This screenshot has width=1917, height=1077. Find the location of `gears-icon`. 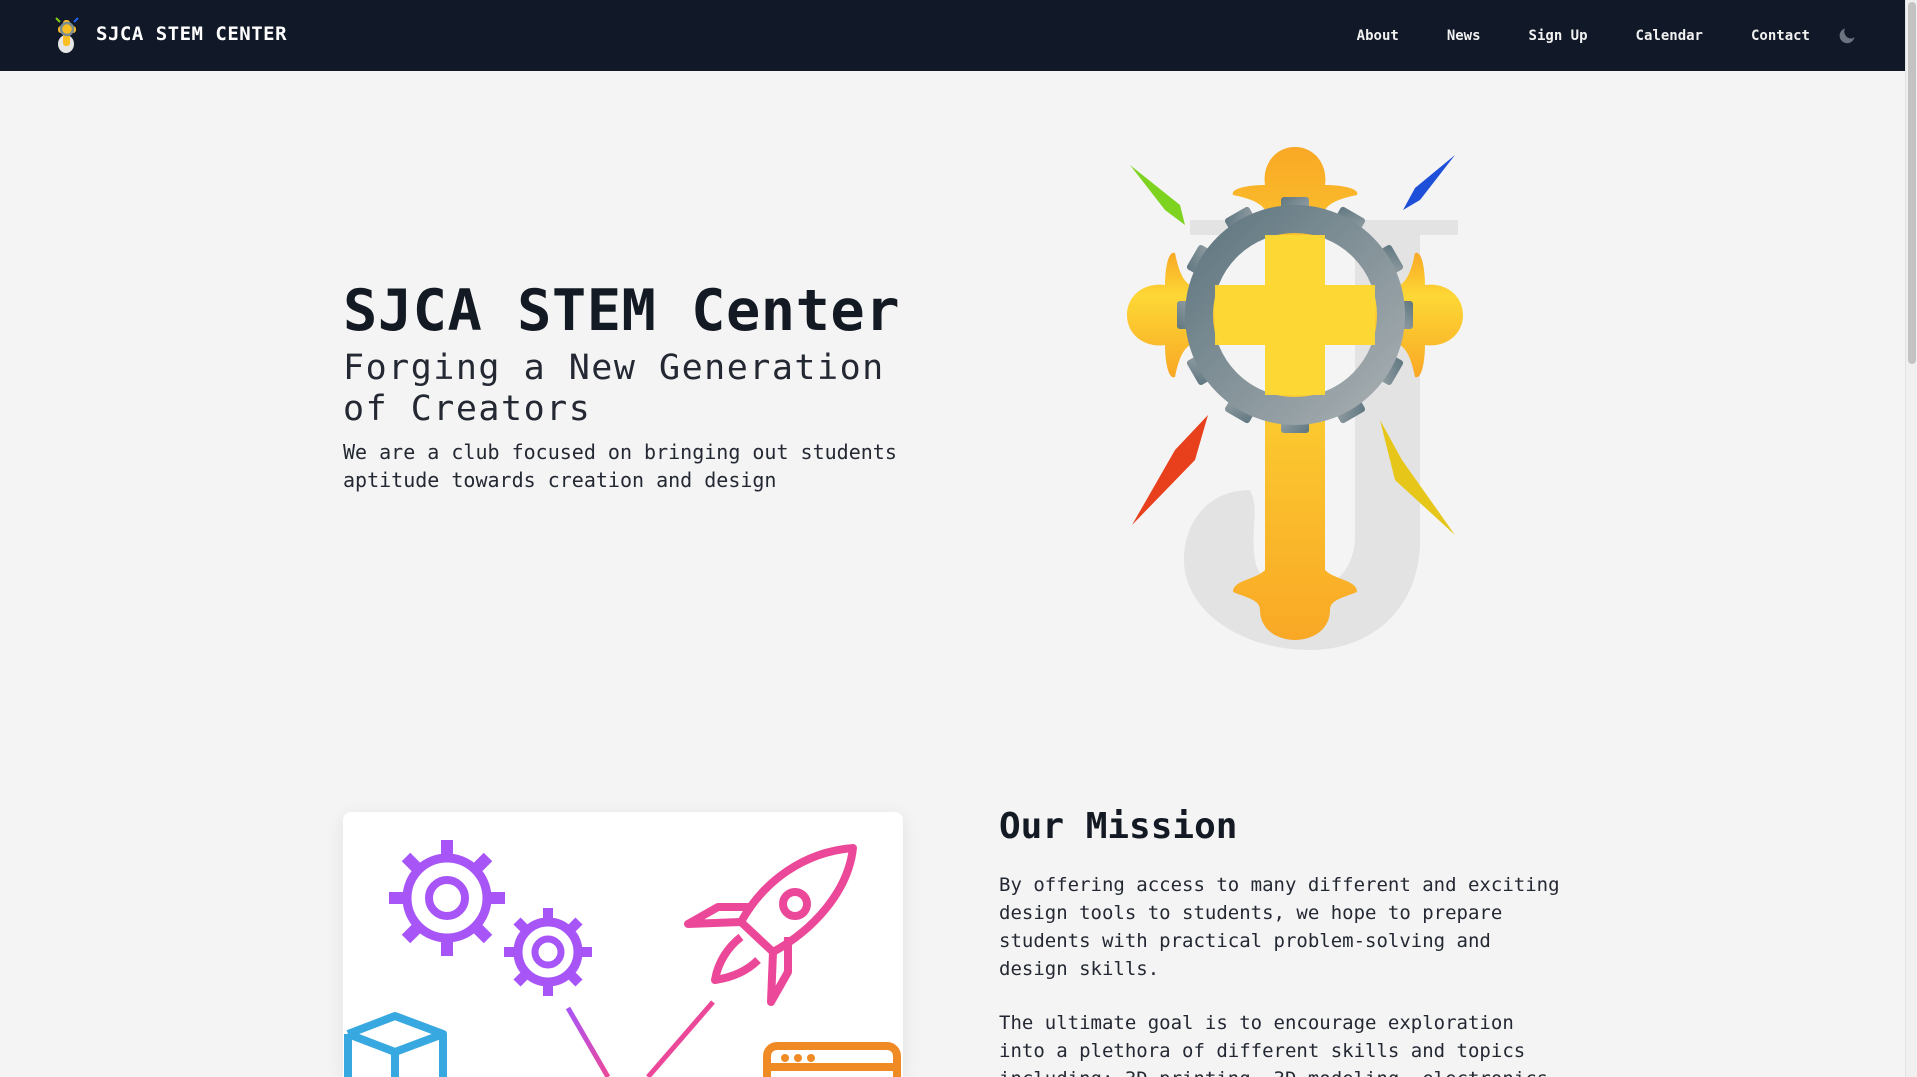

gears-icon is located at coordinates (490, 918).